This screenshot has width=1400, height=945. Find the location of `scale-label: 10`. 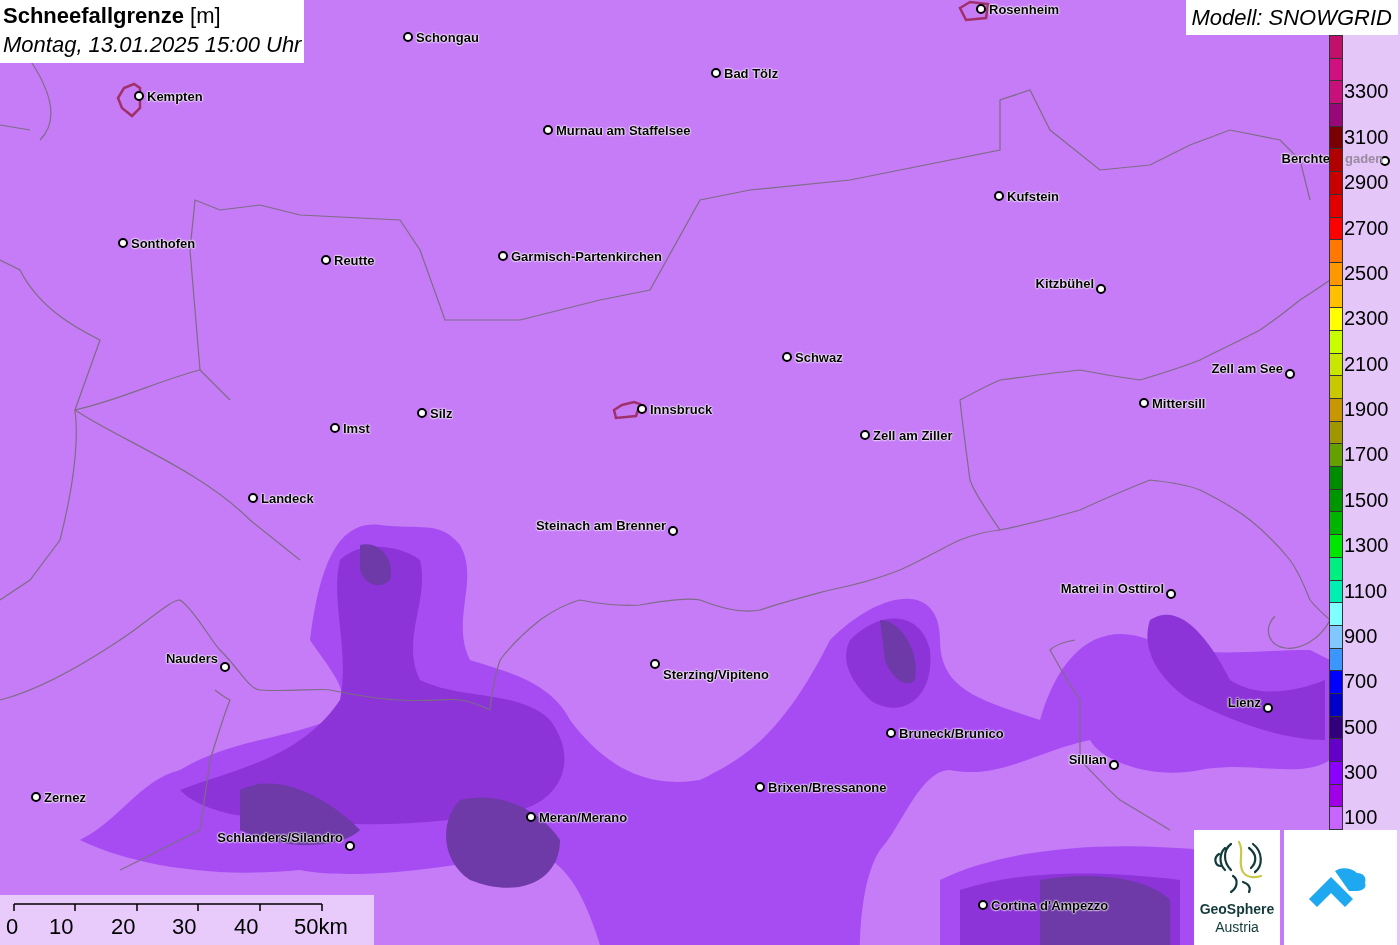

scale-label: 10 is located at coordinates (61, 927).